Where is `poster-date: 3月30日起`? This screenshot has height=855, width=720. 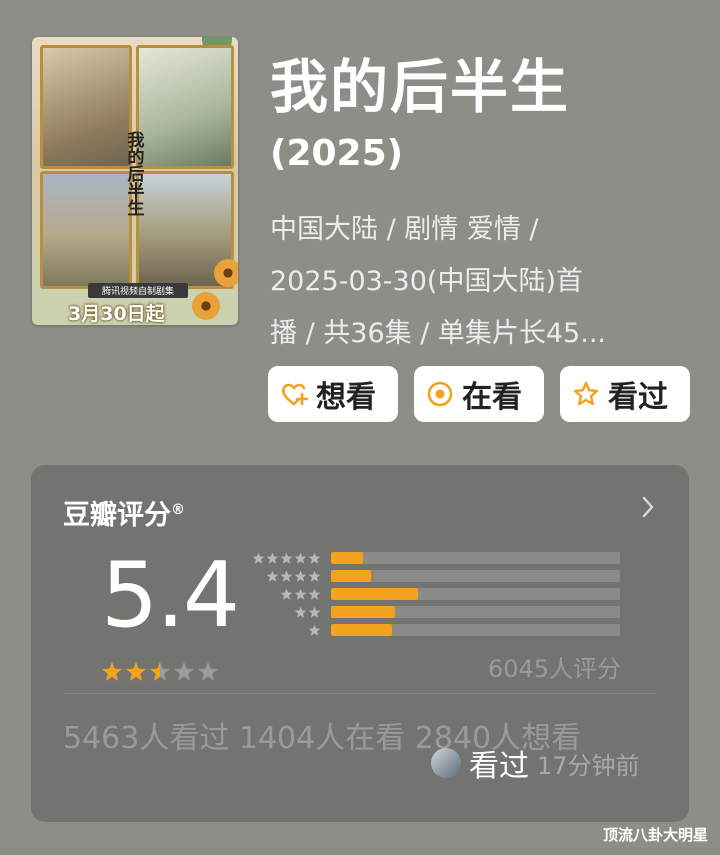 poster-date: 3月30日起 is located at coordinates (116, 314).